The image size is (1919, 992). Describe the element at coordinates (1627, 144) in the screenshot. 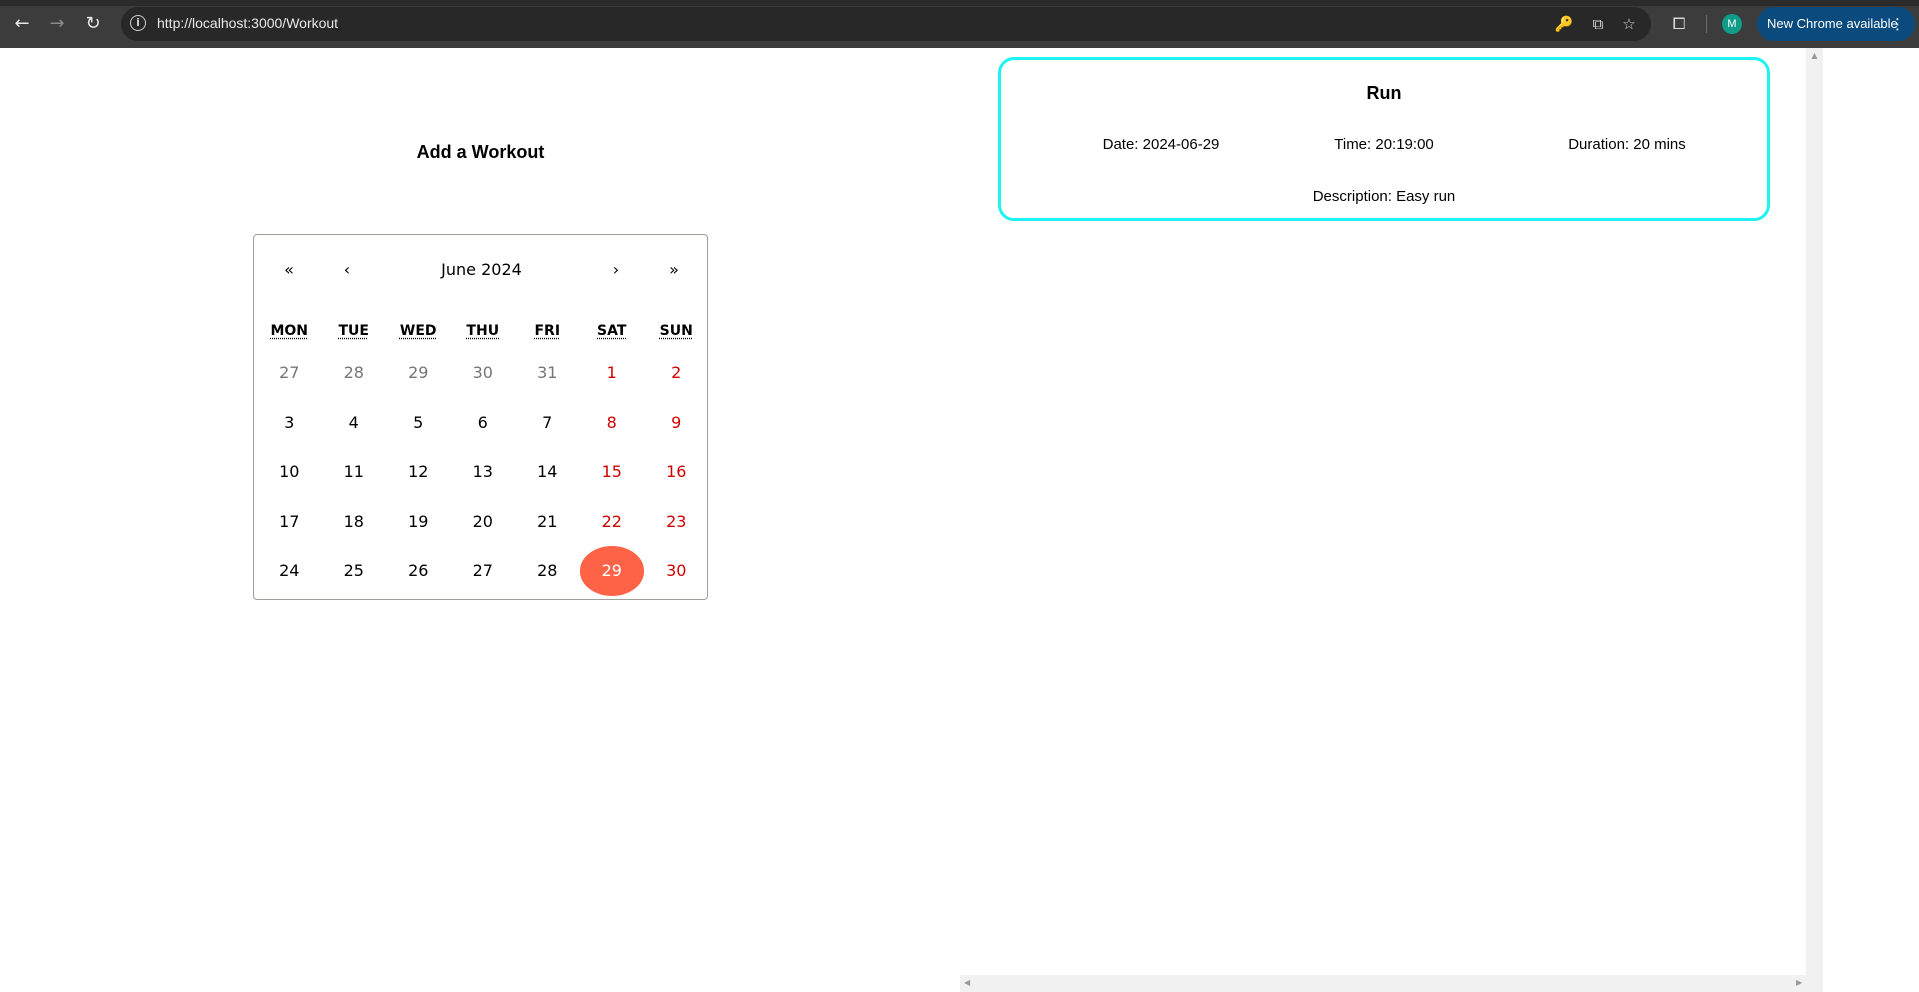

I see `workout-duration: Duration: 20 mins` at that location.